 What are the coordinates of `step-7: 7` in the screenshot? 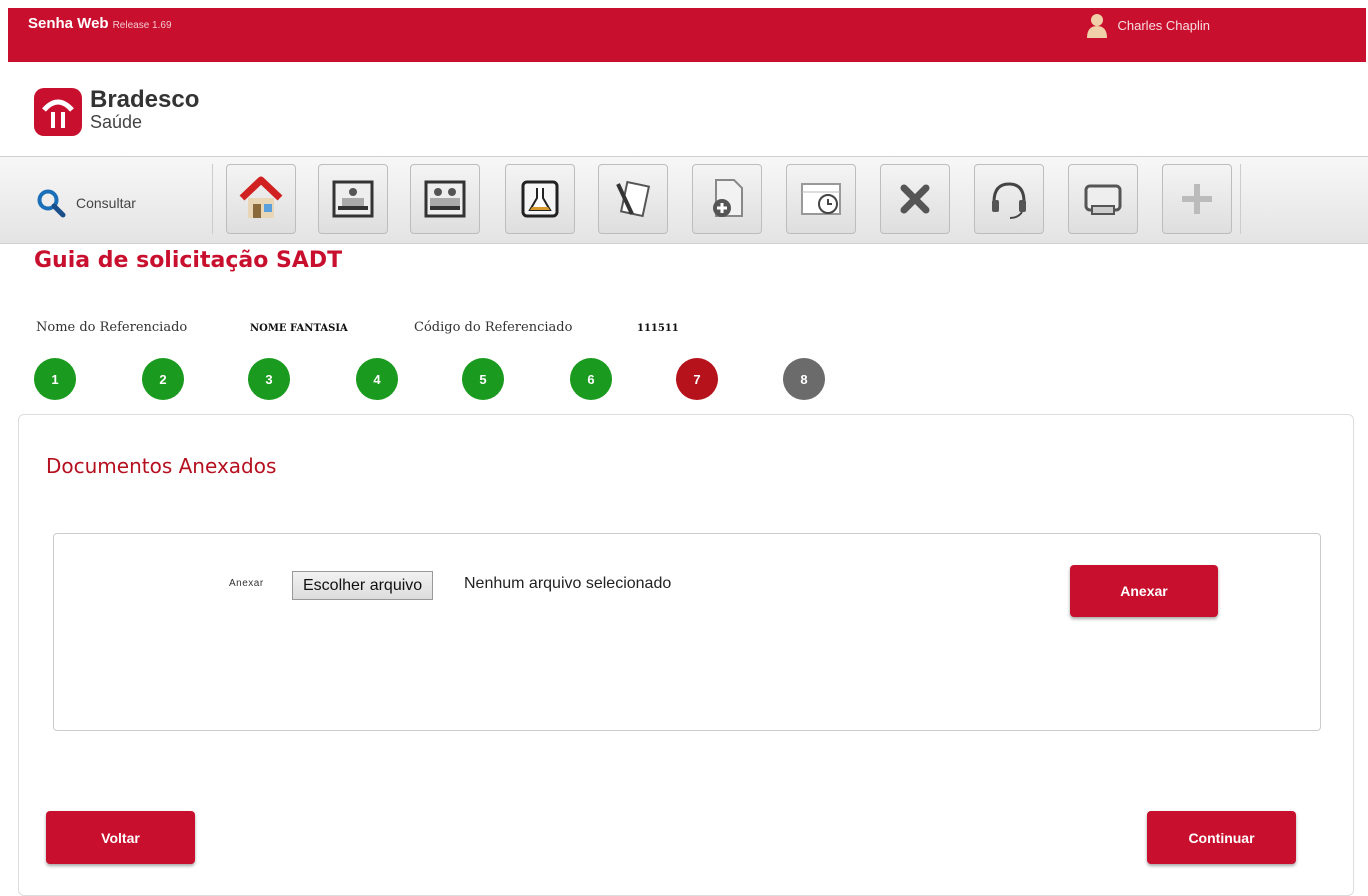 It's located at (697, 379).